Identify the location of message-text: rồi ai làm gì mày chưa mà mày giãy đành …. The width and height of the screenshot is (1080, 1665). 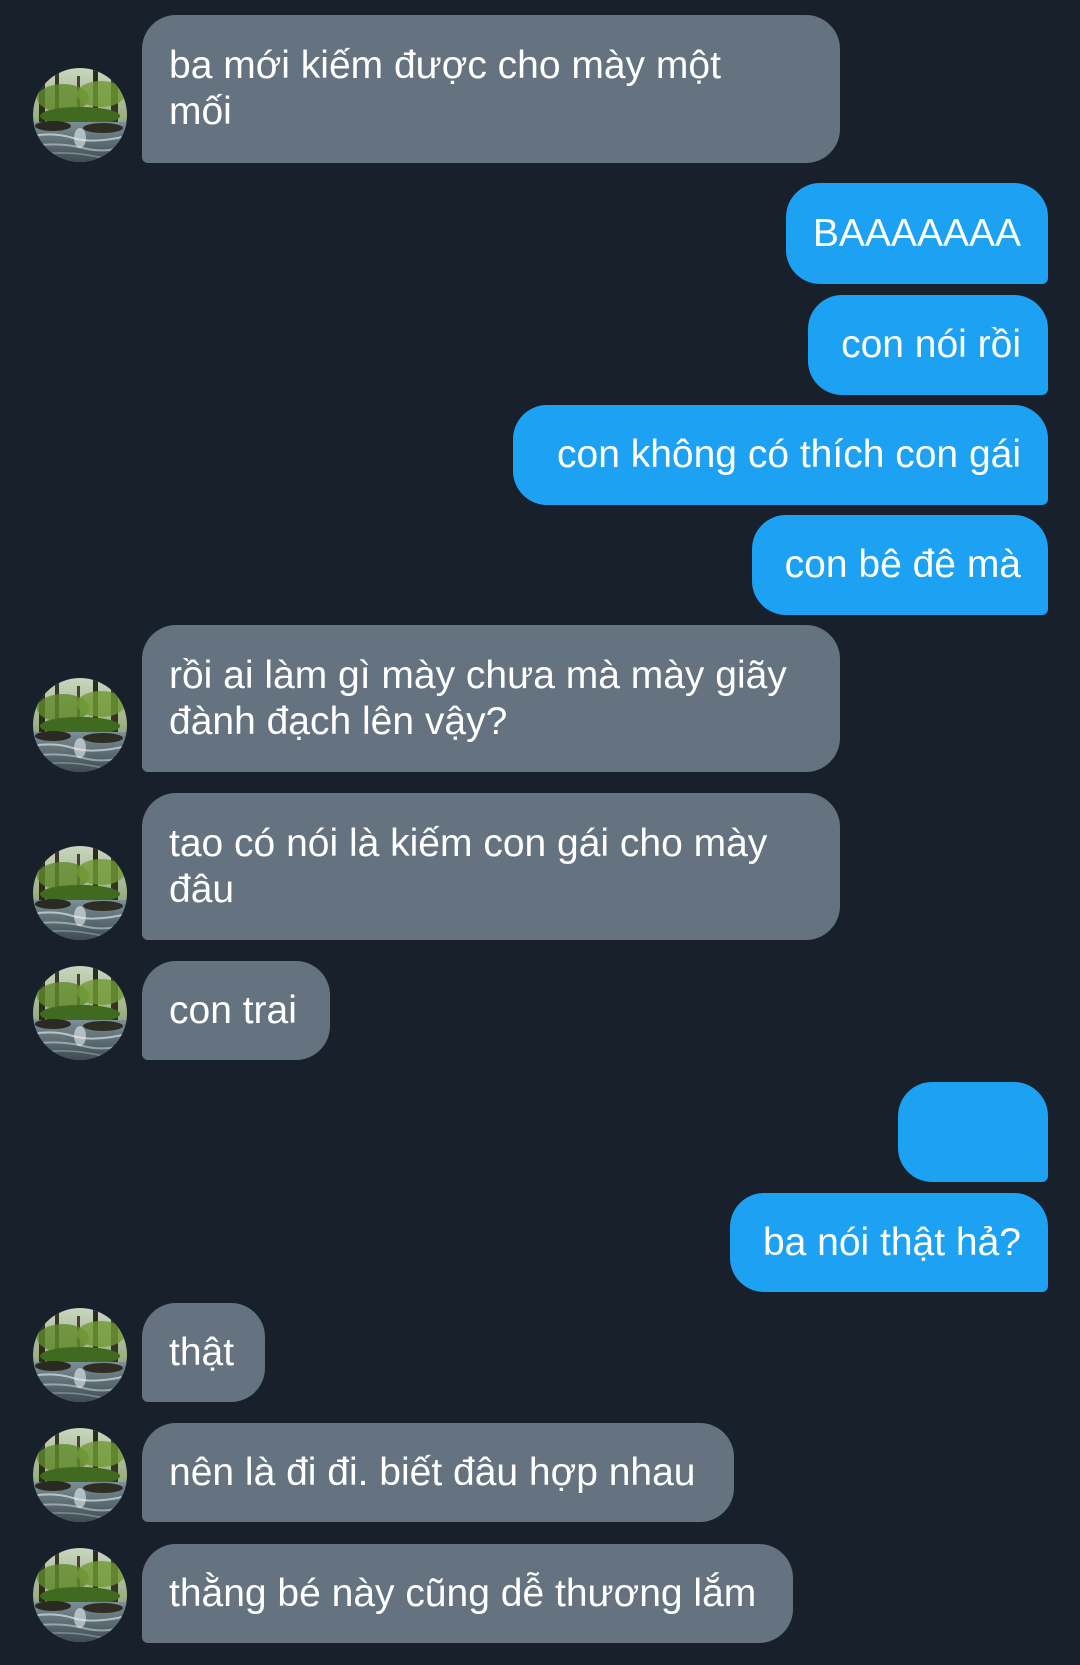
(478, 698).